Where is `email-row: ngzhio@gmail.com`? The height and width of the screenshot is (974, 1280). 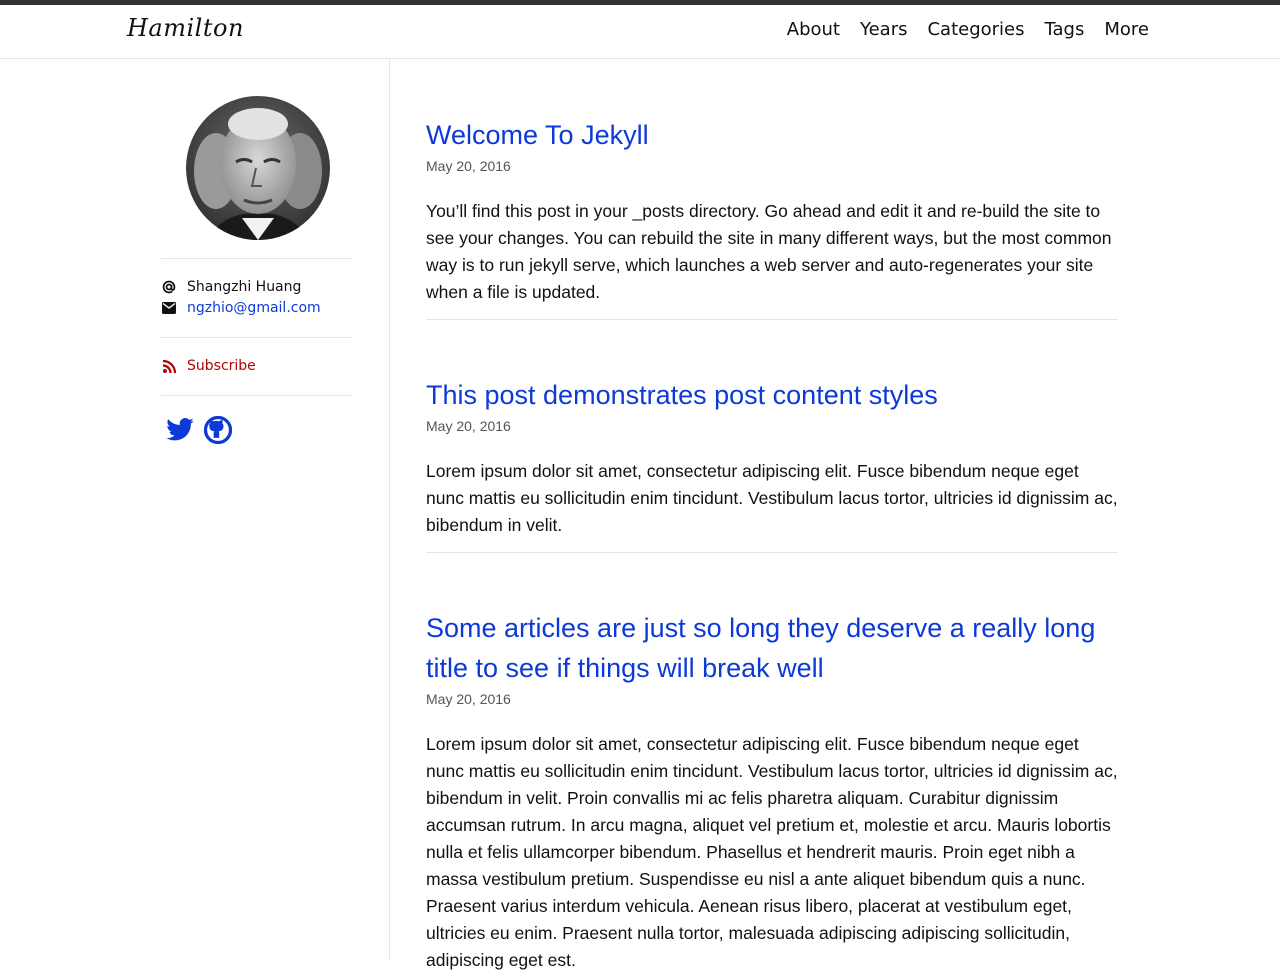
email-row: ngzhio@gmail.com is located at coordinates (241, 308).